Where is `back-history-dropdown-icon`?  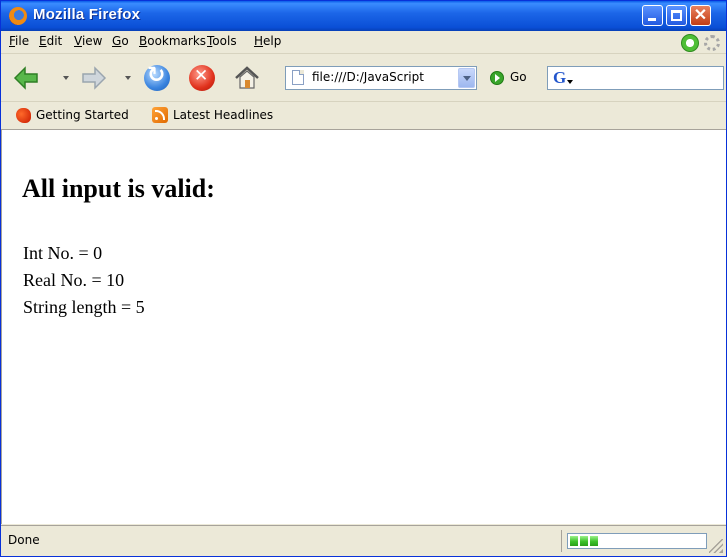 back-history-dropdown-icon is located at coordinates (66, 78).